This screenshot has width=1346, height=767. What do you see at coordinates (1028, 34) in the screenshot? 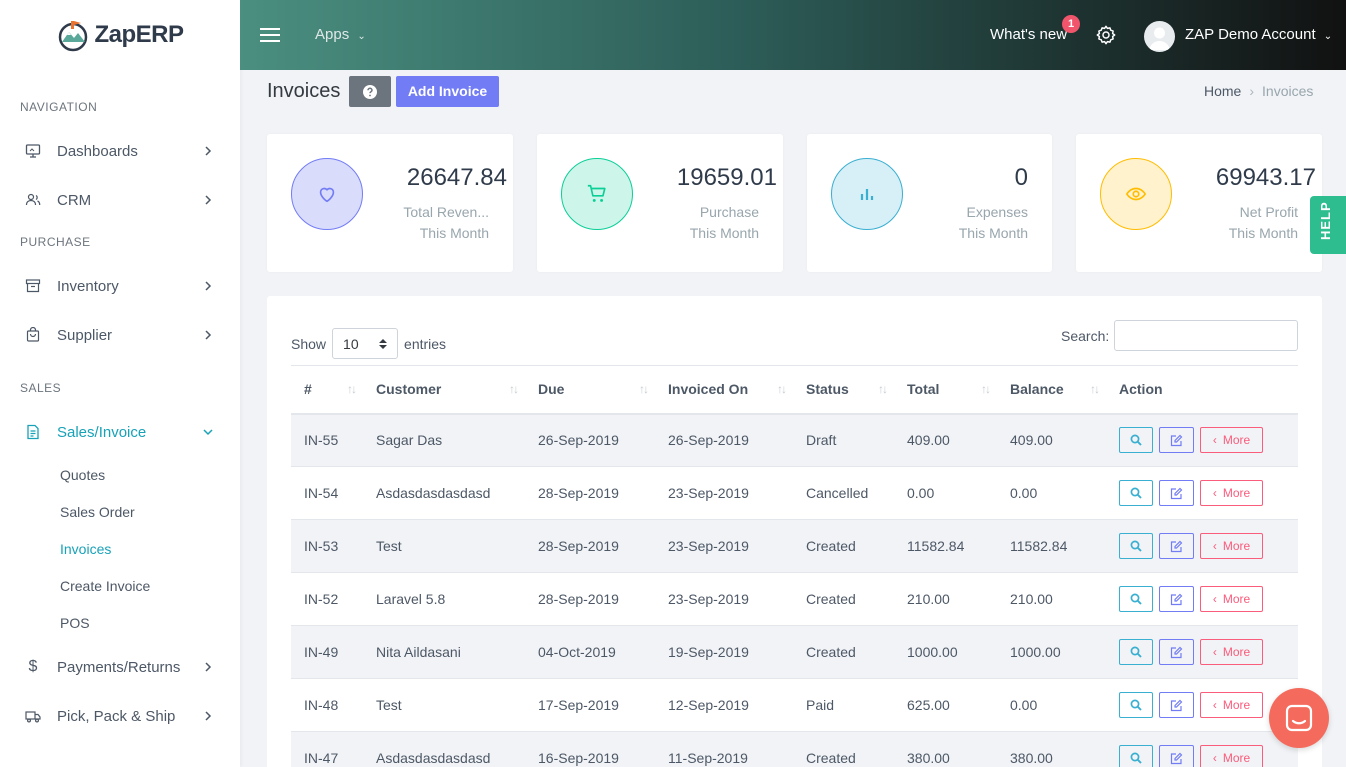
I see `whats-new-link: What's new` at bounding box center [1028, 34].